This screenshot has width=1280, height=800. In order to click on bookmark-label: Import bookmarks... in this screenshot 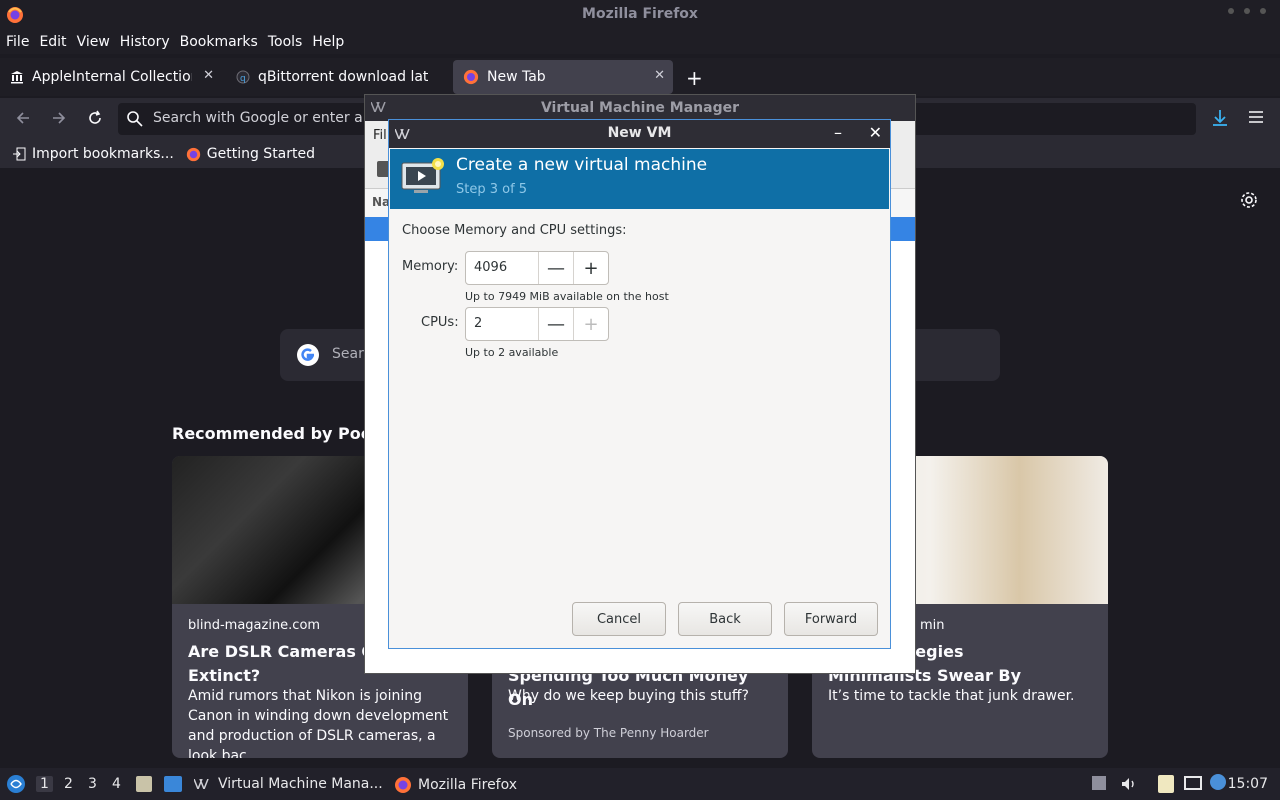, I will do `click(103, 154)`.